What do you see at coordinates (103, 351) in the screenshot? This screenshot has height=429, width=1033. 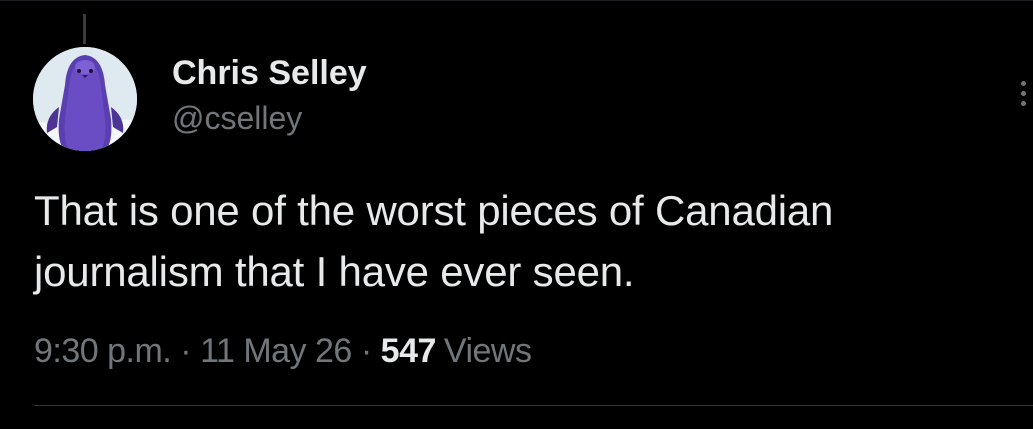 I see `tweet-time: 9:30 p.m.` at bounding box center [103, 351].